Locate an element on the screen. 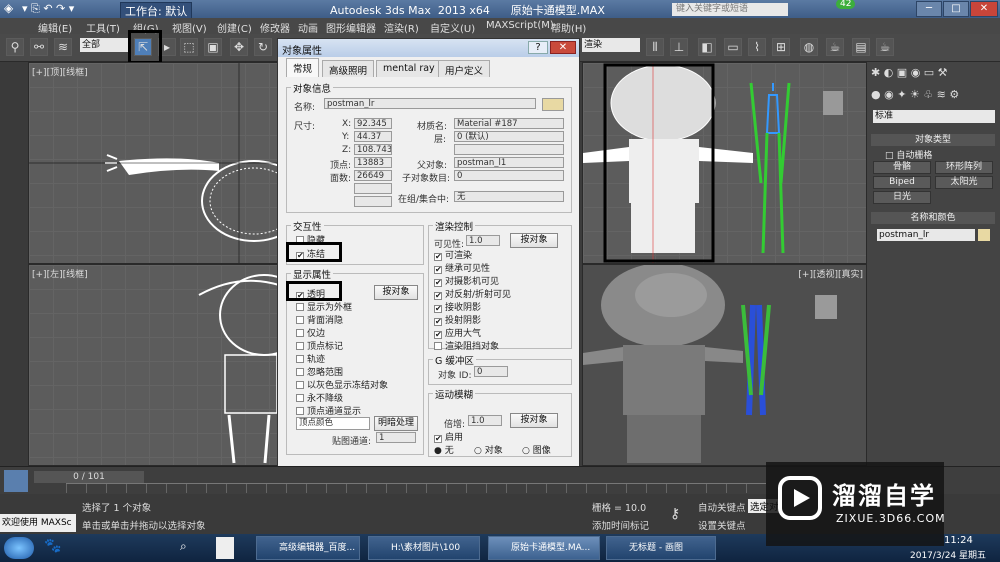  visibility-spinner: 1.0 is located at coordinates (483, 240).